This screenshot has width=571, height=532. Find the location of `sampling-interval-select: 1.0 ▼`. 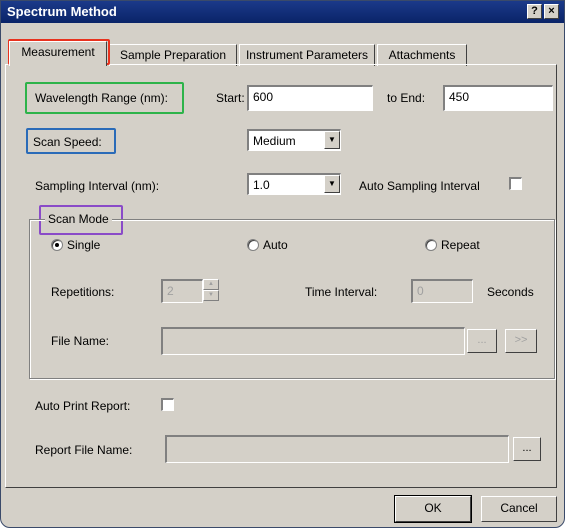

sampling-interval-select: 1.0 ▼ is located at coordinates (294, 184).